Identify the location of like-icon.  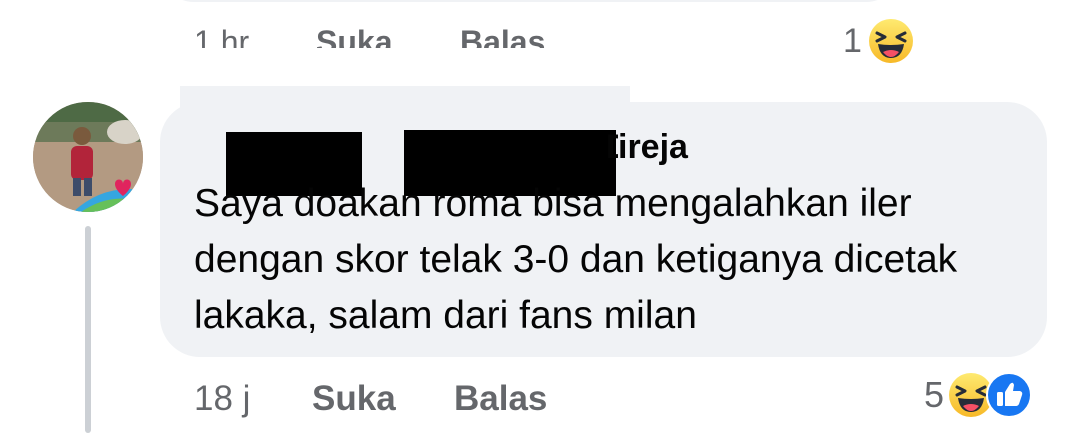
(1009, 395).